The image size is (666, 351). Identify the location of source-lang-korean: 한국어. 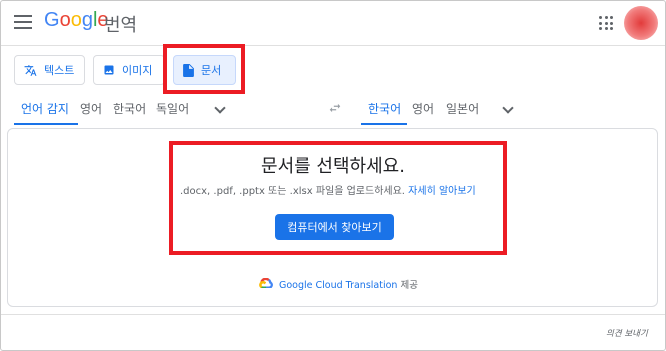
(129, 108).